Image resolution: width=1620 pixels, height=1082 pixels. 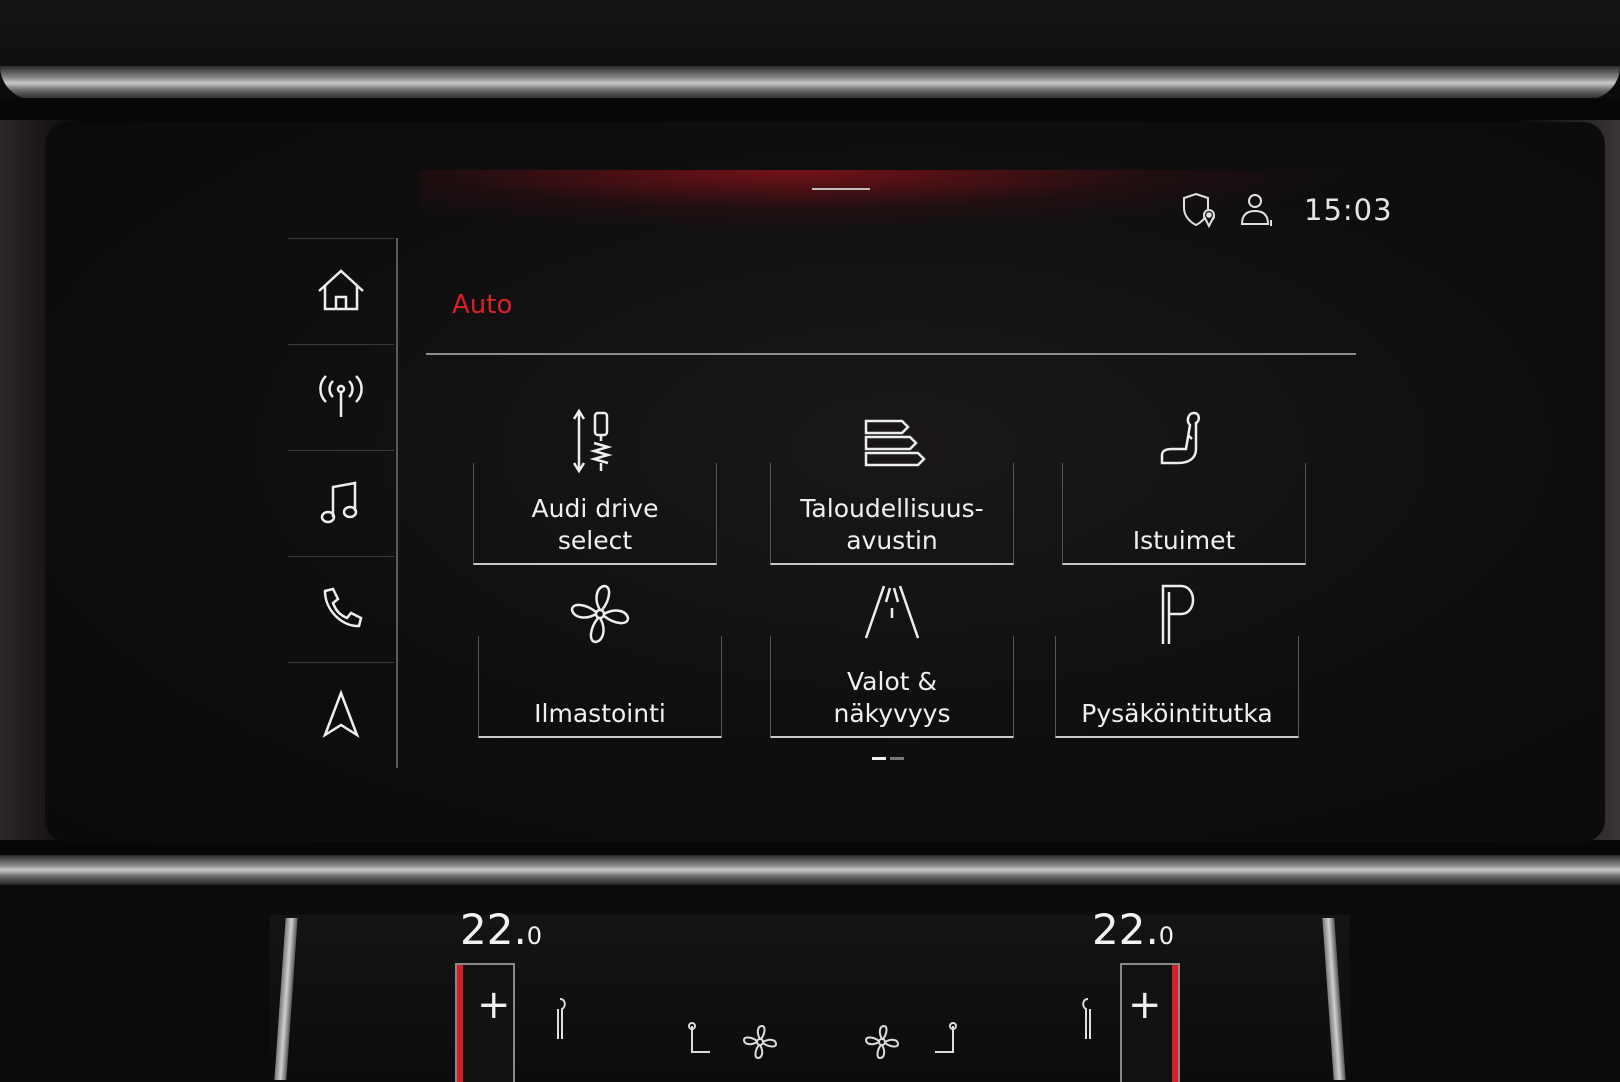 What do you see at coordinates (895, 443) in the screenshot?
I see `efficiency-bars-icon` at bounding box center [895, 443].